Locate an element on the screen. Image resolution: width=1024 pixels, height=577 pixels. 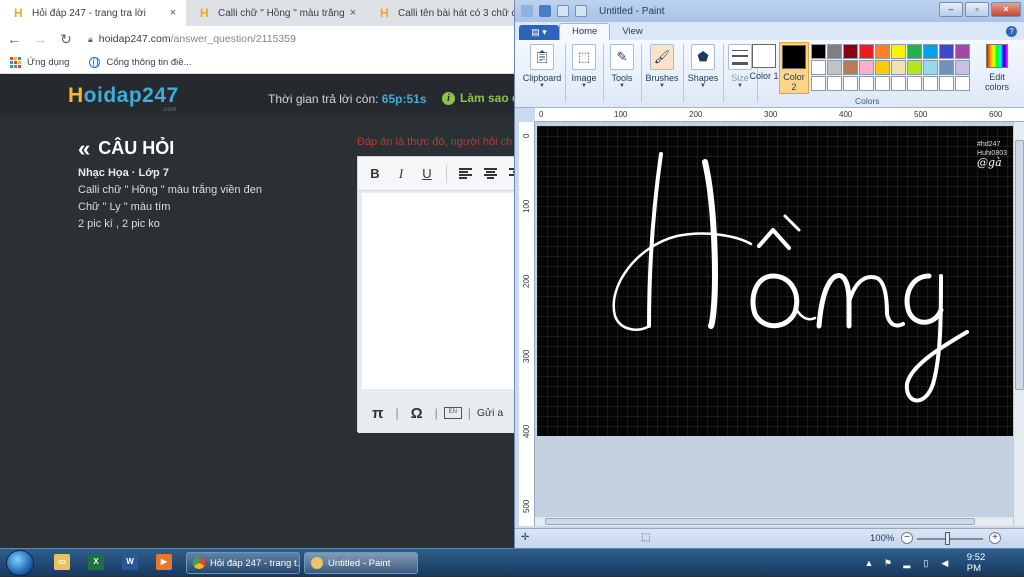
tab-home: Home is located at coordinates (585, 31).